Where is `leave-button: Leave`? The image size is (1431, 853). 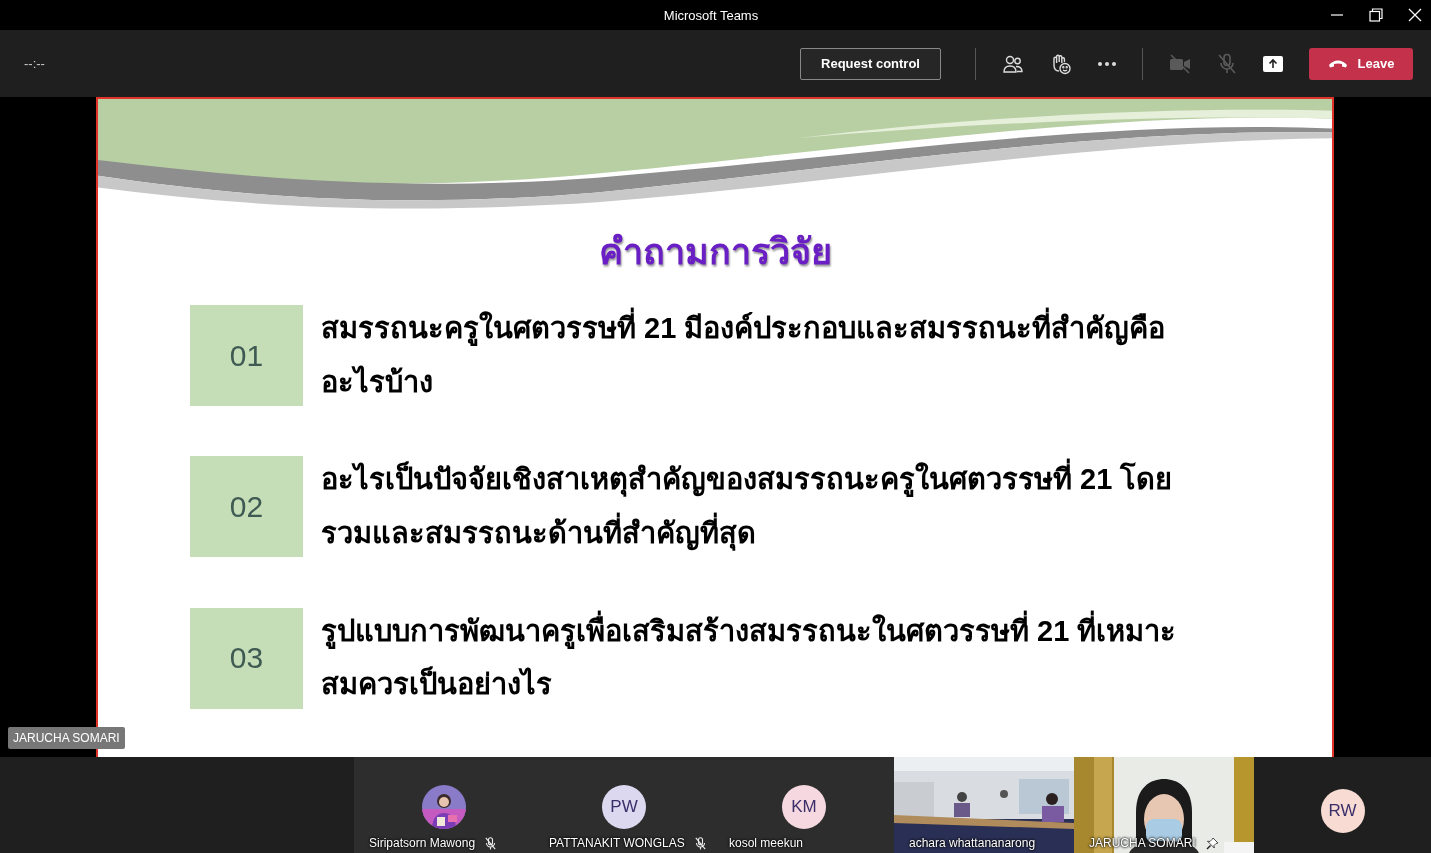
leave-button: Leave is located at coordinates (1361, 63).